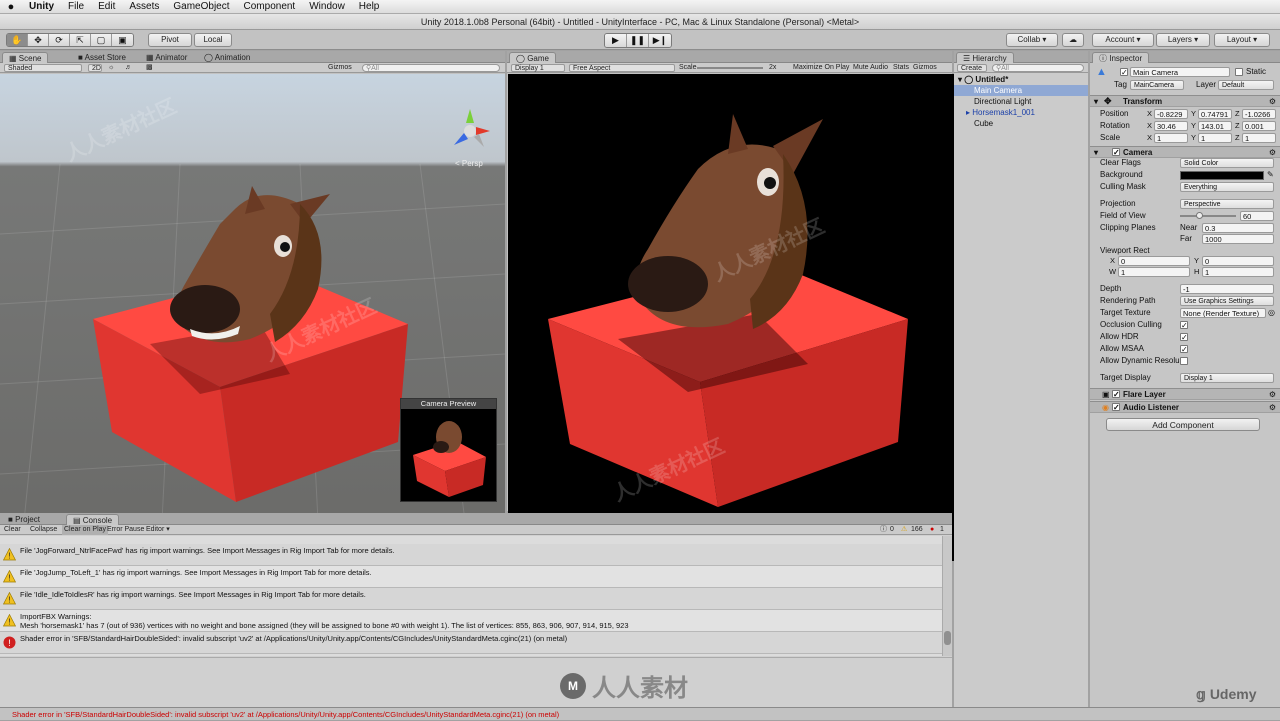  I want to click on position-z-field: -1.0266, so click(1259, 114).